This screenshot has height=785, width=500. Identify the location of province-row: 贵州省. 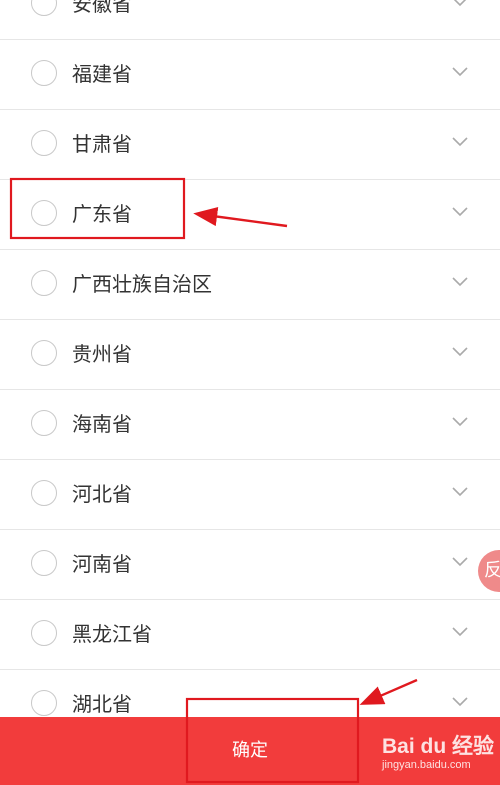
(250, 355).